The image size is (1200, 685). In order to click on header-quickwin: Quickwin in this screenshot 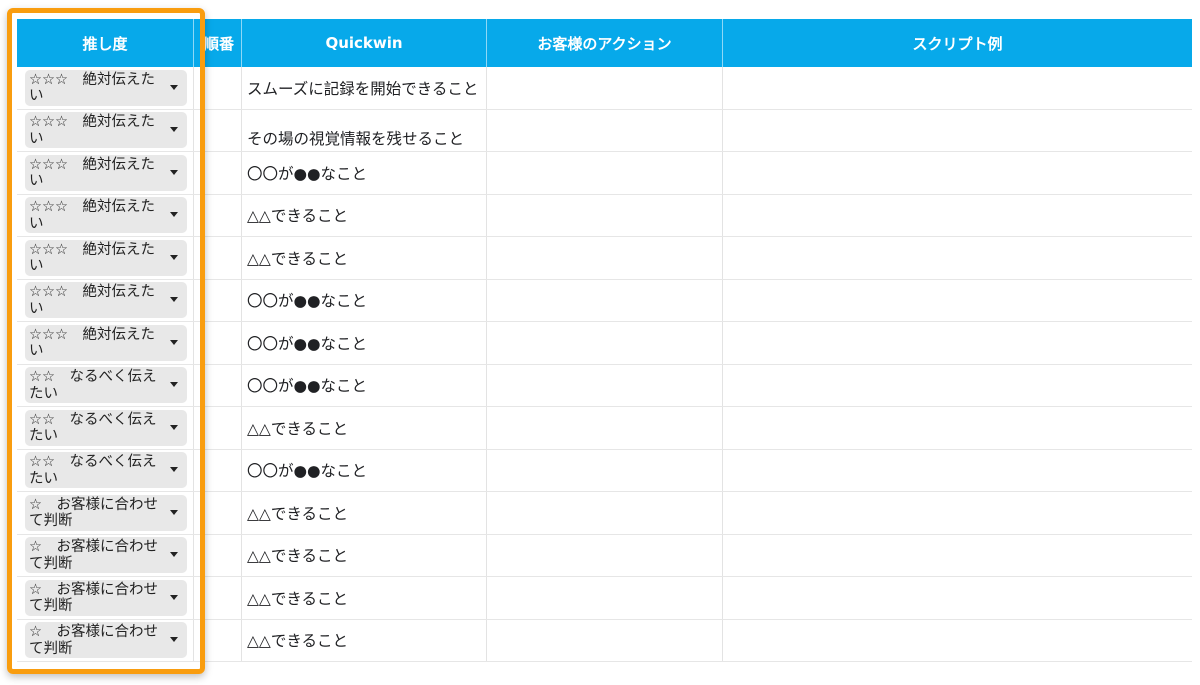, I will do `click(364, 43)`.